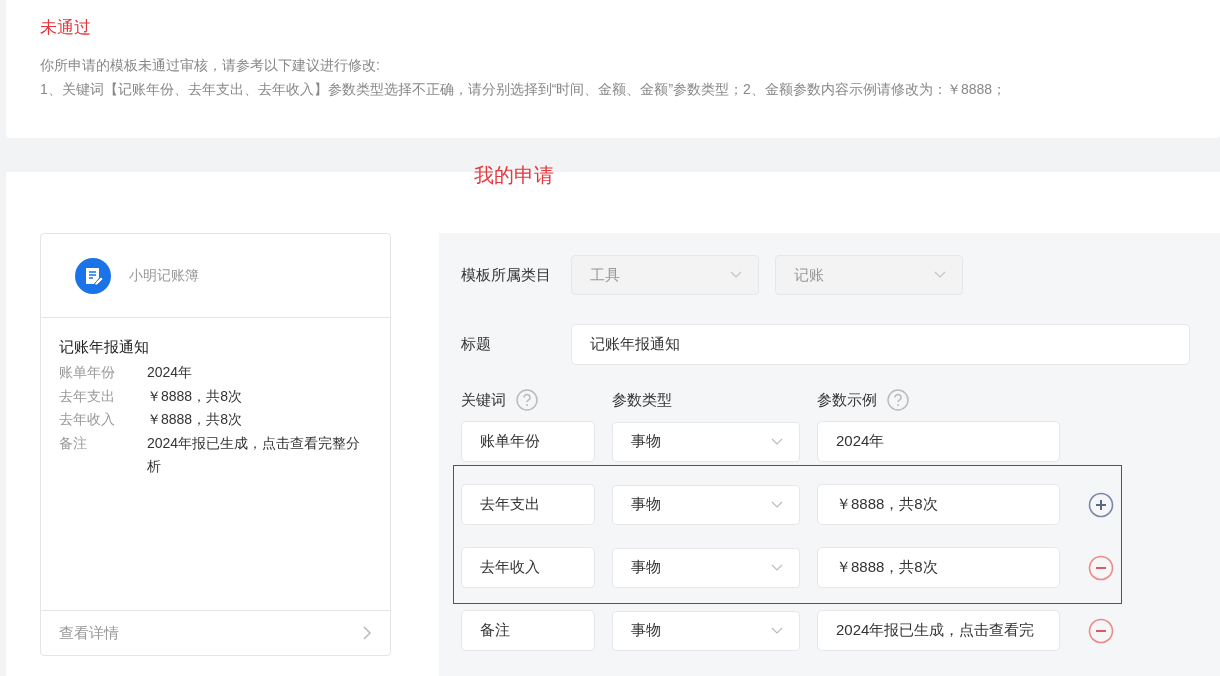 The height and width of the screenshot is (676, 1220). Describe the element at coordinates (254, 454) in the screenshot. I see `field-value: 2024年报已生成，点击查看完整分析` at that location.